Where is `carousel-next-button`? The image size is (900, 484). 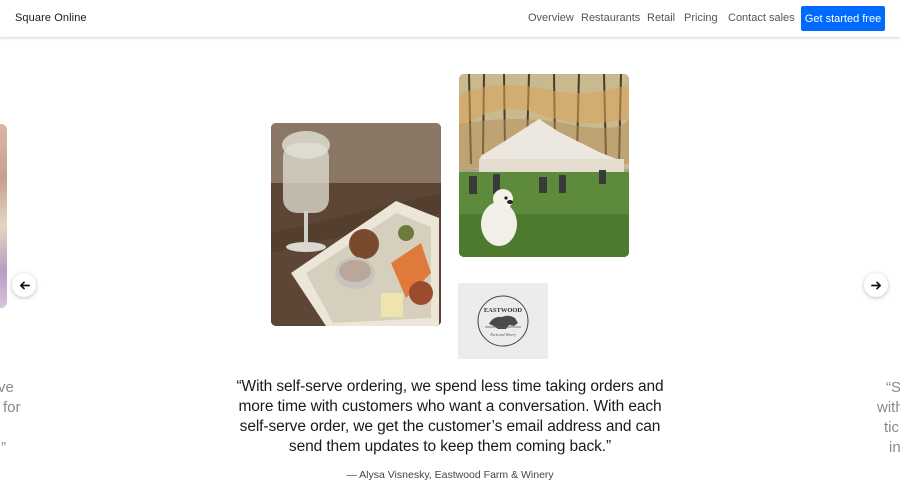
carousel-next-button is located at coordinates (876, 285).